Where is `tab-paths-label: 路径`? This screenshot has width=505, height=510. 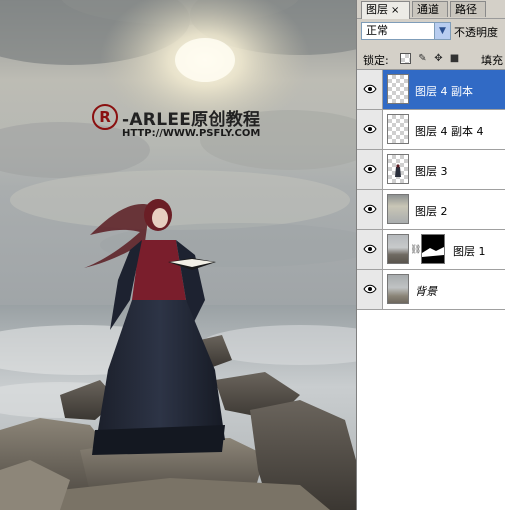
tab-paths-label: 路径 is located at coordinates (466, 9).